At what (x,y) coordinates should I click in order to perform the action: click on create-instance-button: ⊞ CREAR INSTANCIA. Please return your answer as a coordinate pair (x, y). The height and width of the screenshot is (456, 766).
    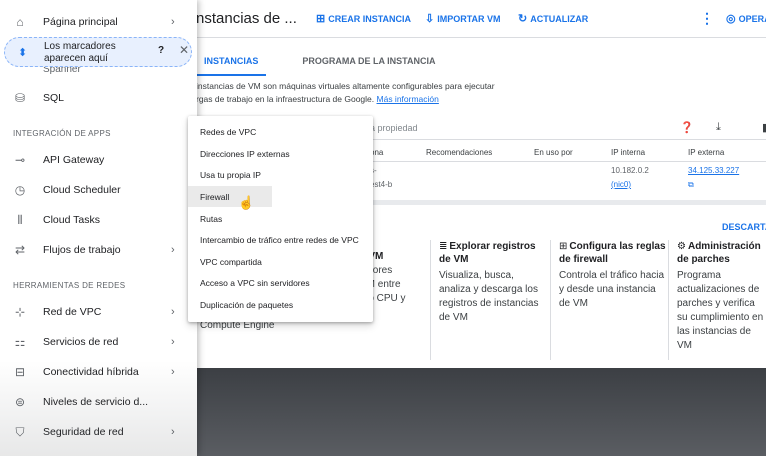
    Looking at the image, I should click on (363, 18).